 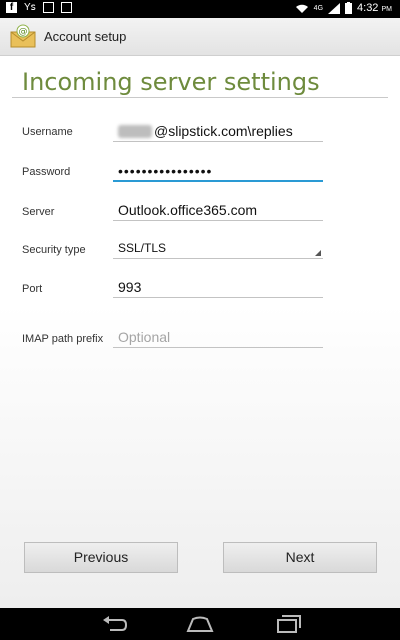 I want to click on system-icons: 4G 4:32 PM, so click(x=343, y=8).